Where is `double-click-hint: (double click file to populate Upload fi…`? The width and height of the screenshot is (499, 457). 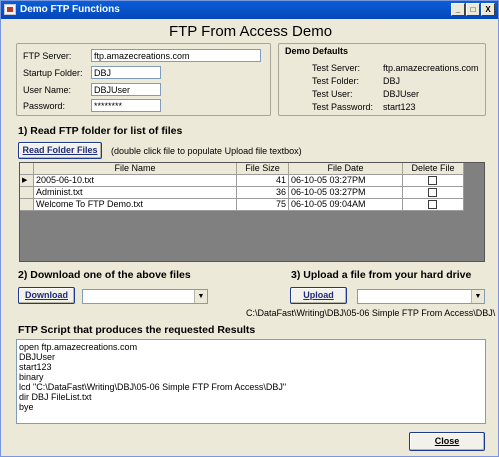 double-click-hint: (double click file to populate Upload fi… is located at coordinates (206, 151).